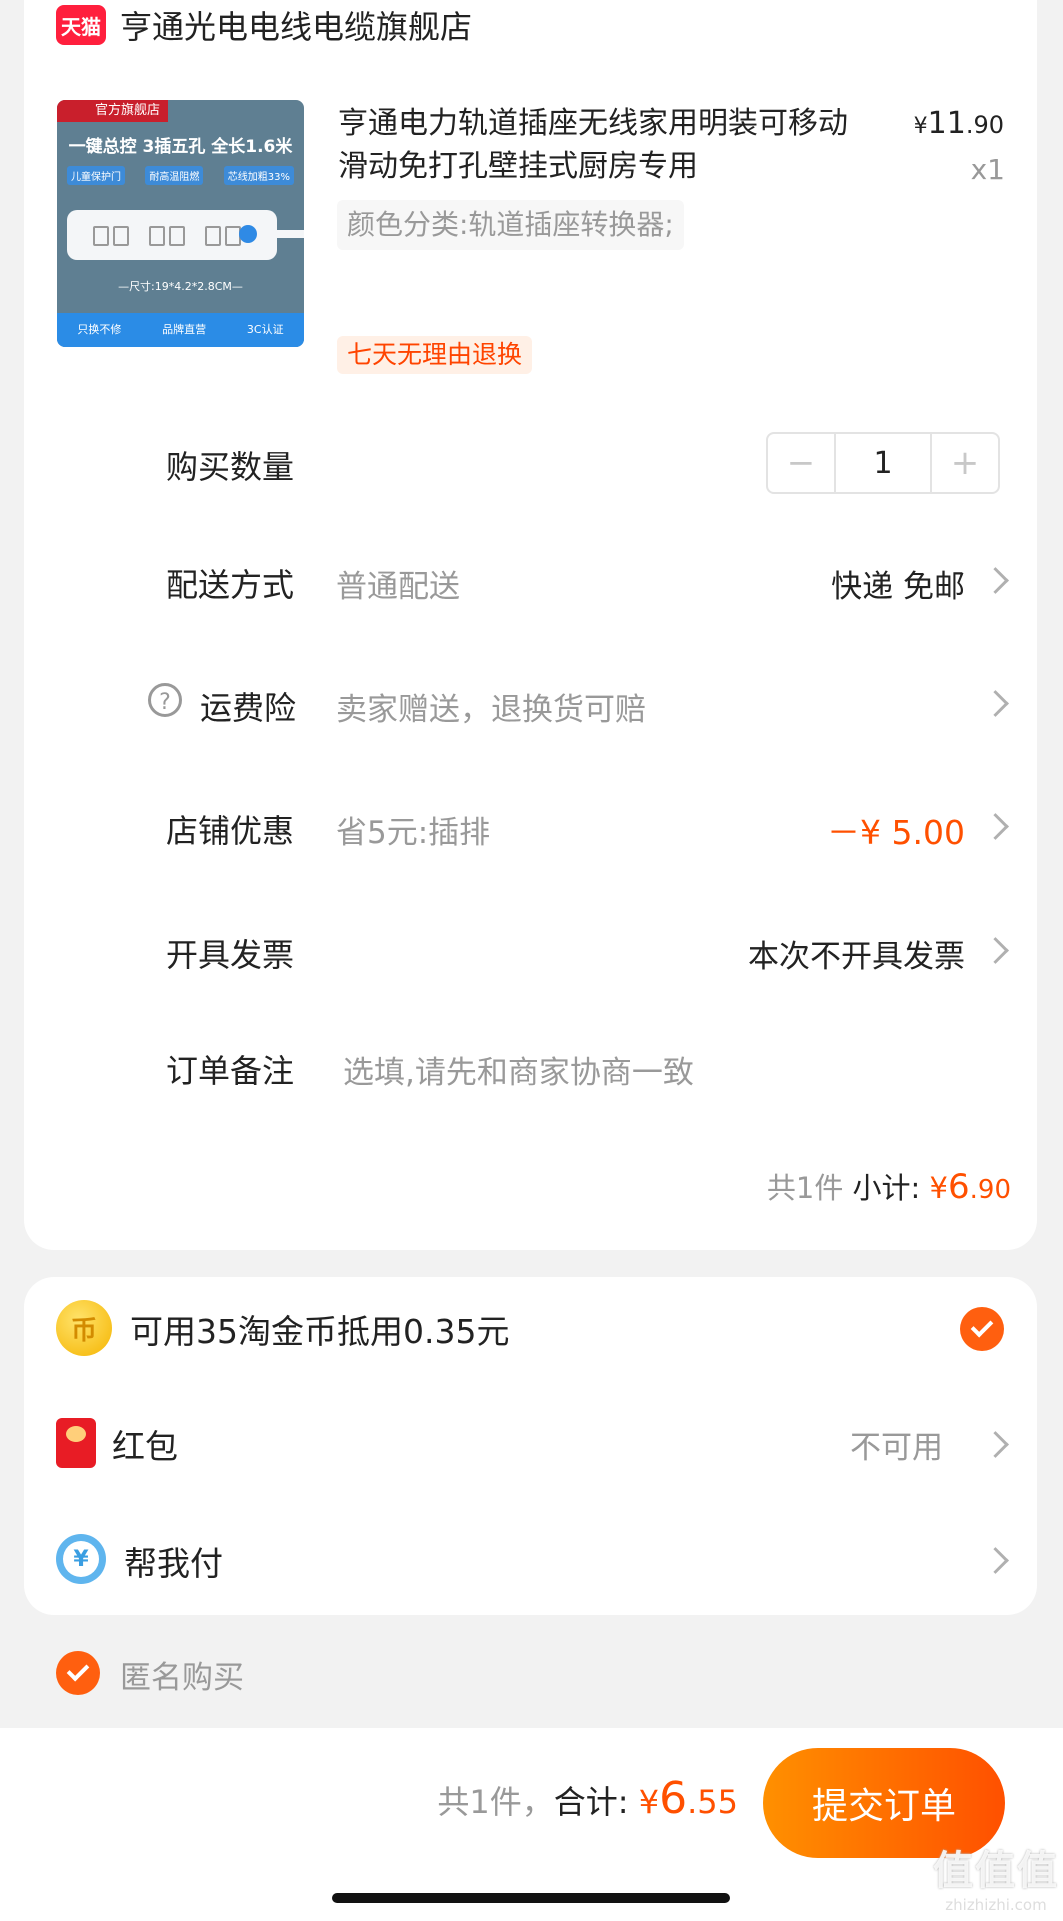  I want to click on coin-checkbox, so click(982, 1329).